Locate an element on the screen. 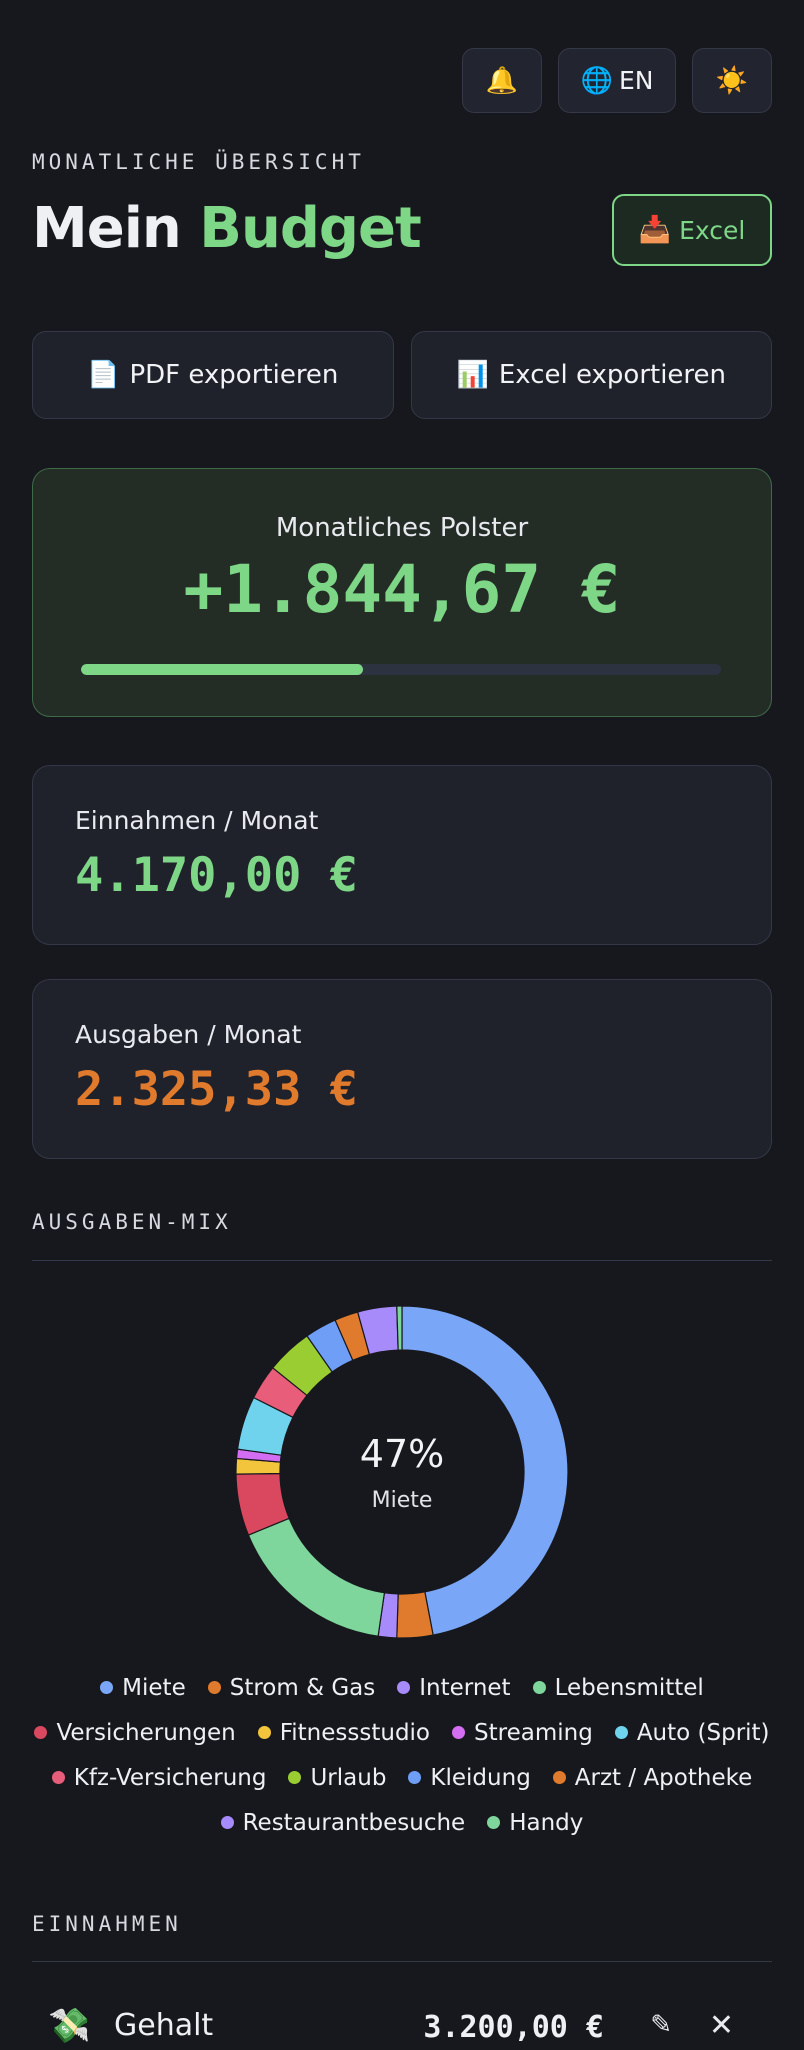  legend-item: Arzt / Apotheke is located at coordinates (652, 1777).